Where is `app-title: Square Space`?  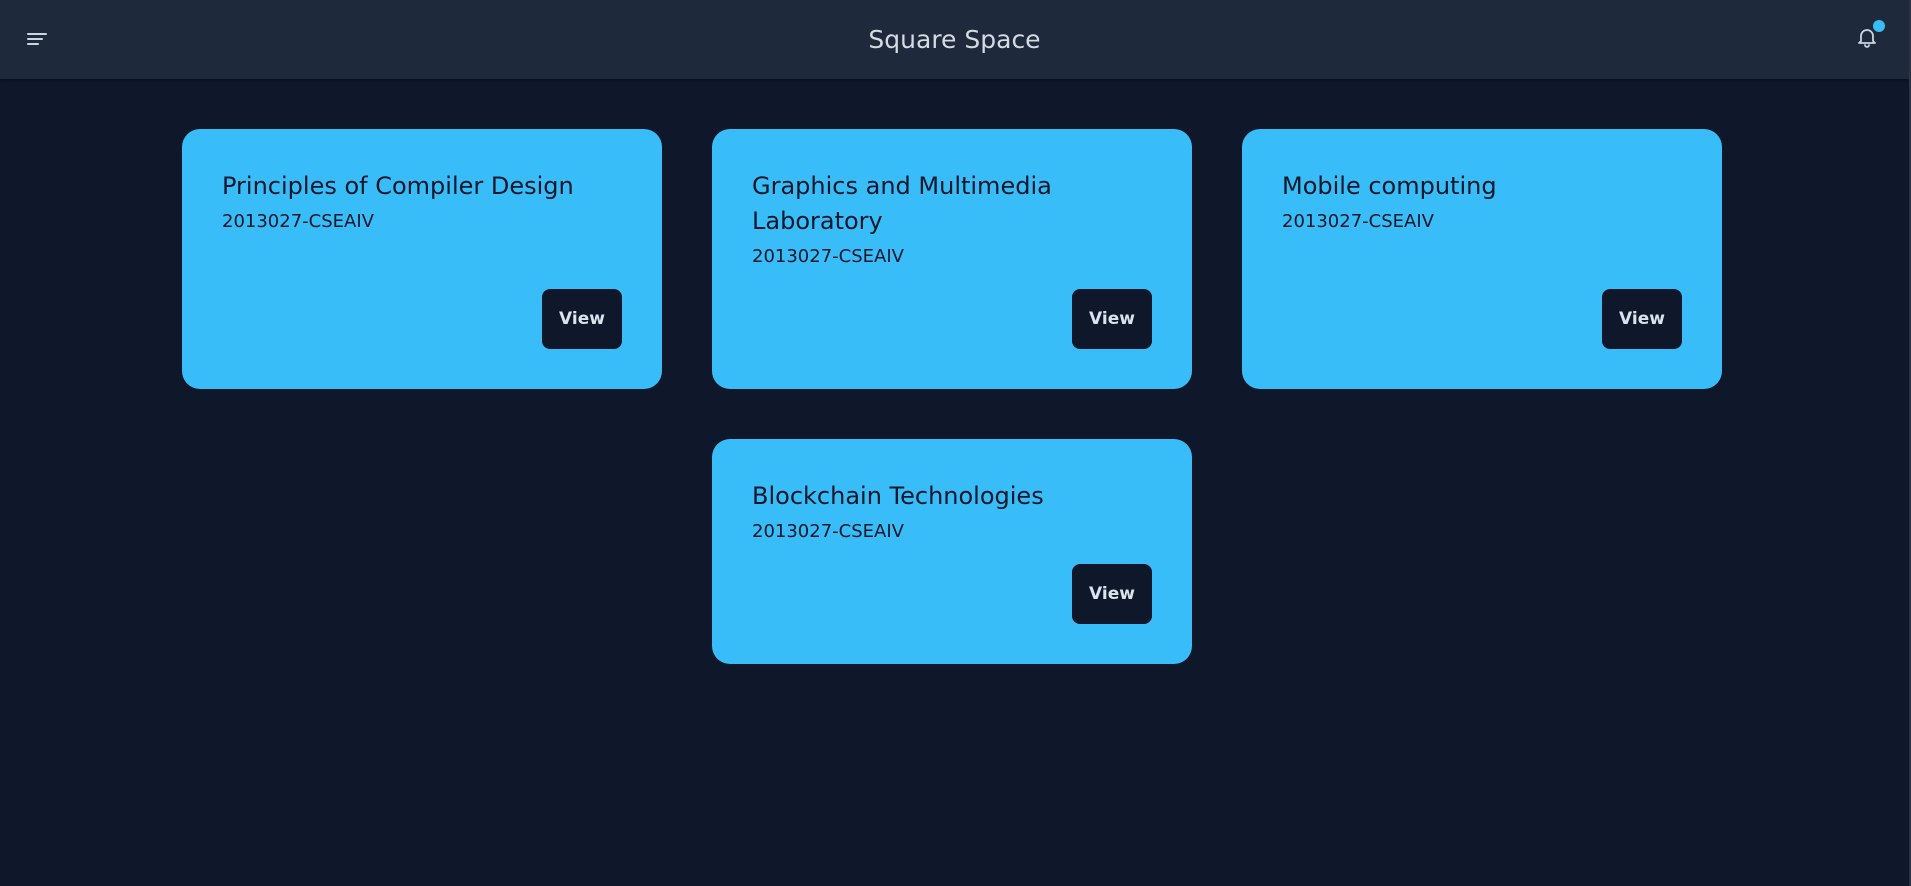
app-title: Square Space is located at coordinates (954, 39).